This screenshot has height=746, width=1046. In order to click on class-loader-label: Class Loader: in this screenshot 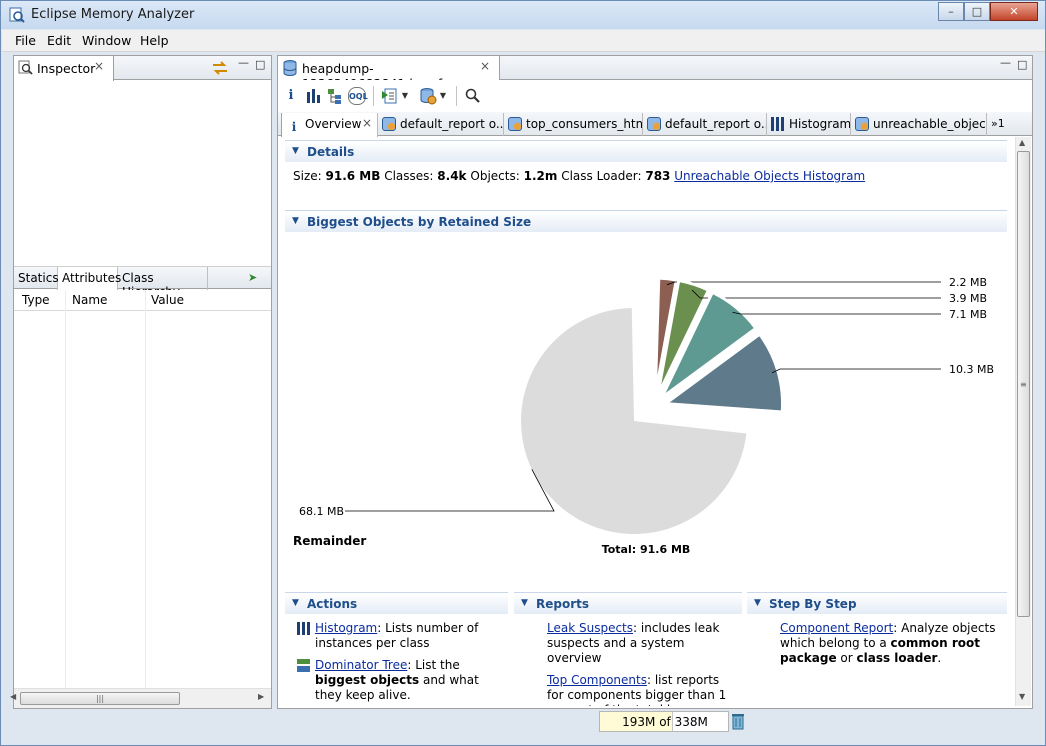, I will do `click(601, 176)`.